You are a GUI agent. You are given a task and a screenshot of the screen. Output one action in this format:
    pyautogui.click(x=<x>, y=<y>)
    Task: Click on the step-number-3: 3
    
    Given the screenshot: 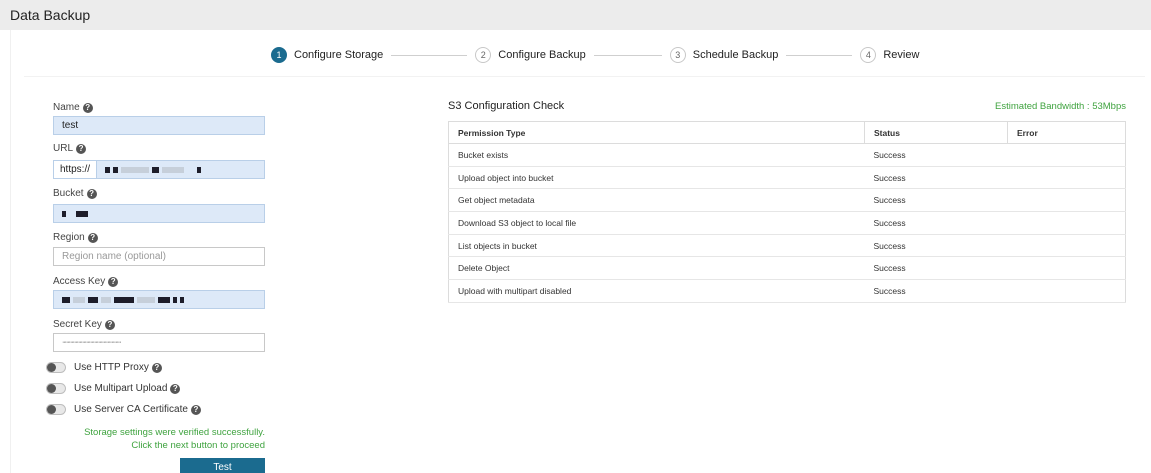 What is the action you would take?
    pyautogui.click(x=677, y=55)
    